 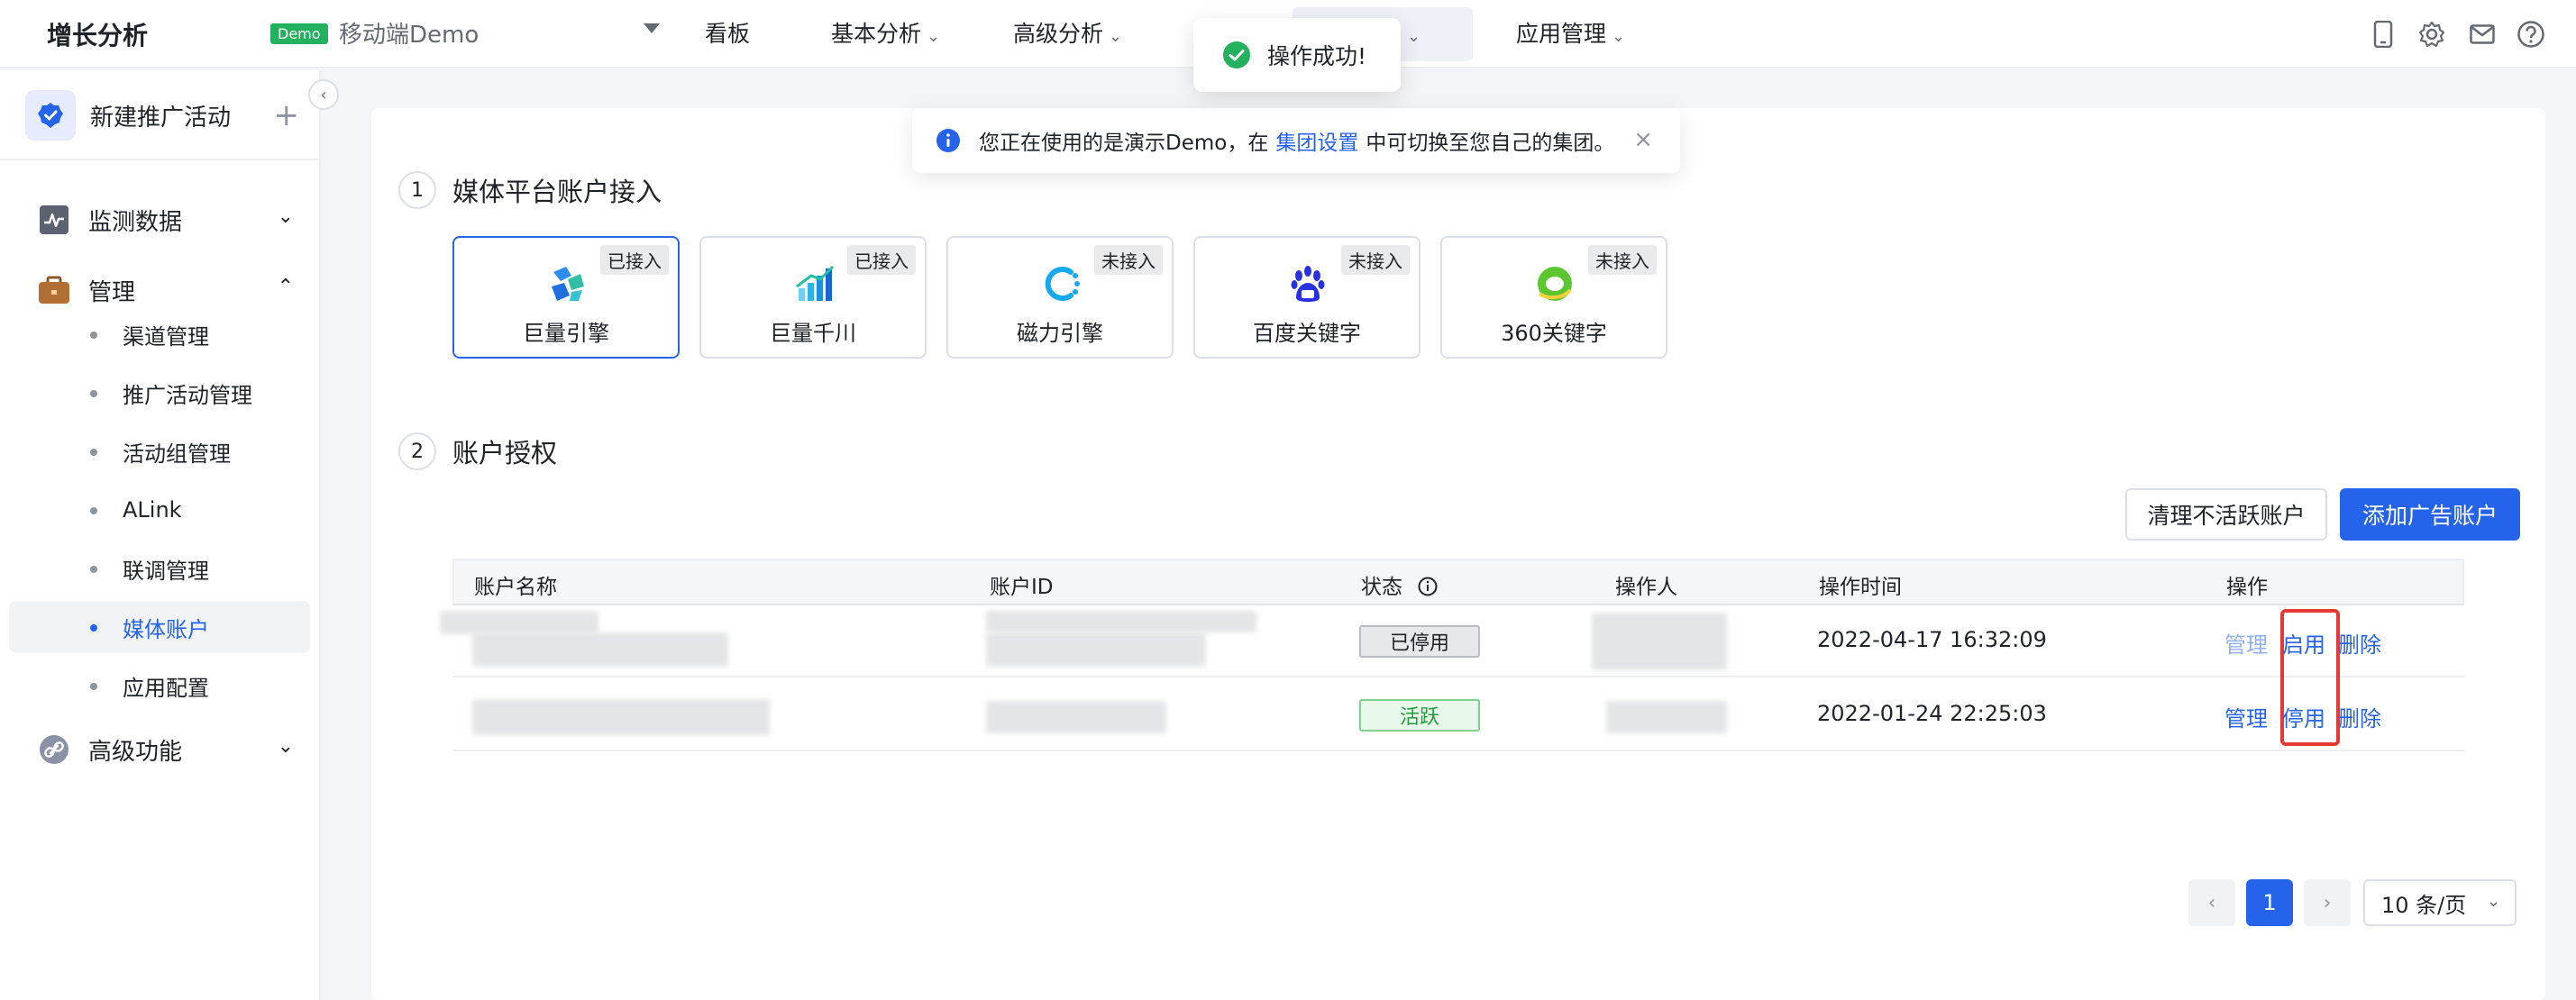 What do you see at coordinates (187, 395) in the screenshot?
I see `sidebar-item-label: 推广活动管理` at bounding box center [187, 395].